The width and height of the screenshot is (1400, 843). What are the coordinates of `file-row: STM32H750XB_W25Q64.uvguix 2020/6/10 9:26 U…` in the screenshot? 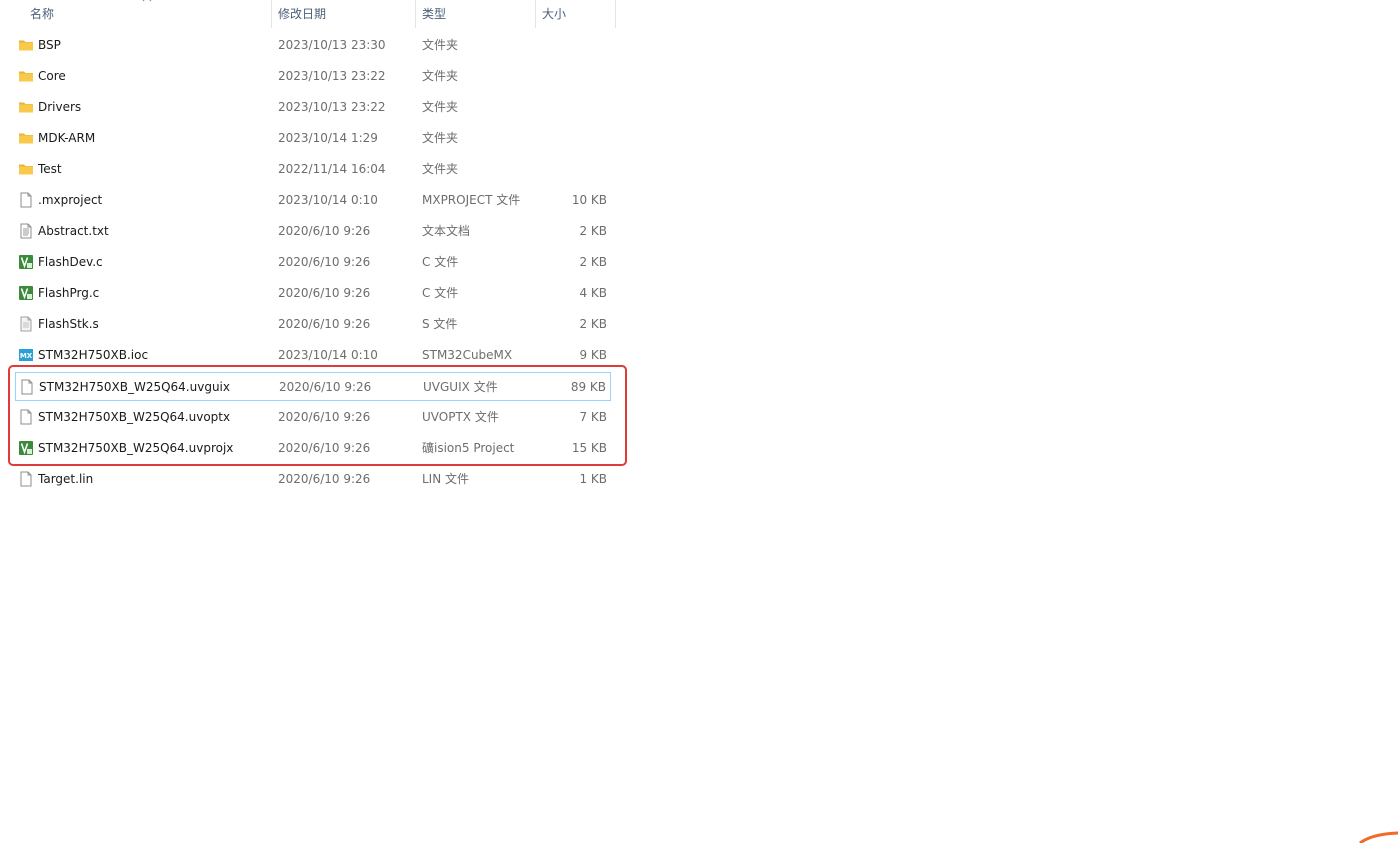 It's located at (313, 386).